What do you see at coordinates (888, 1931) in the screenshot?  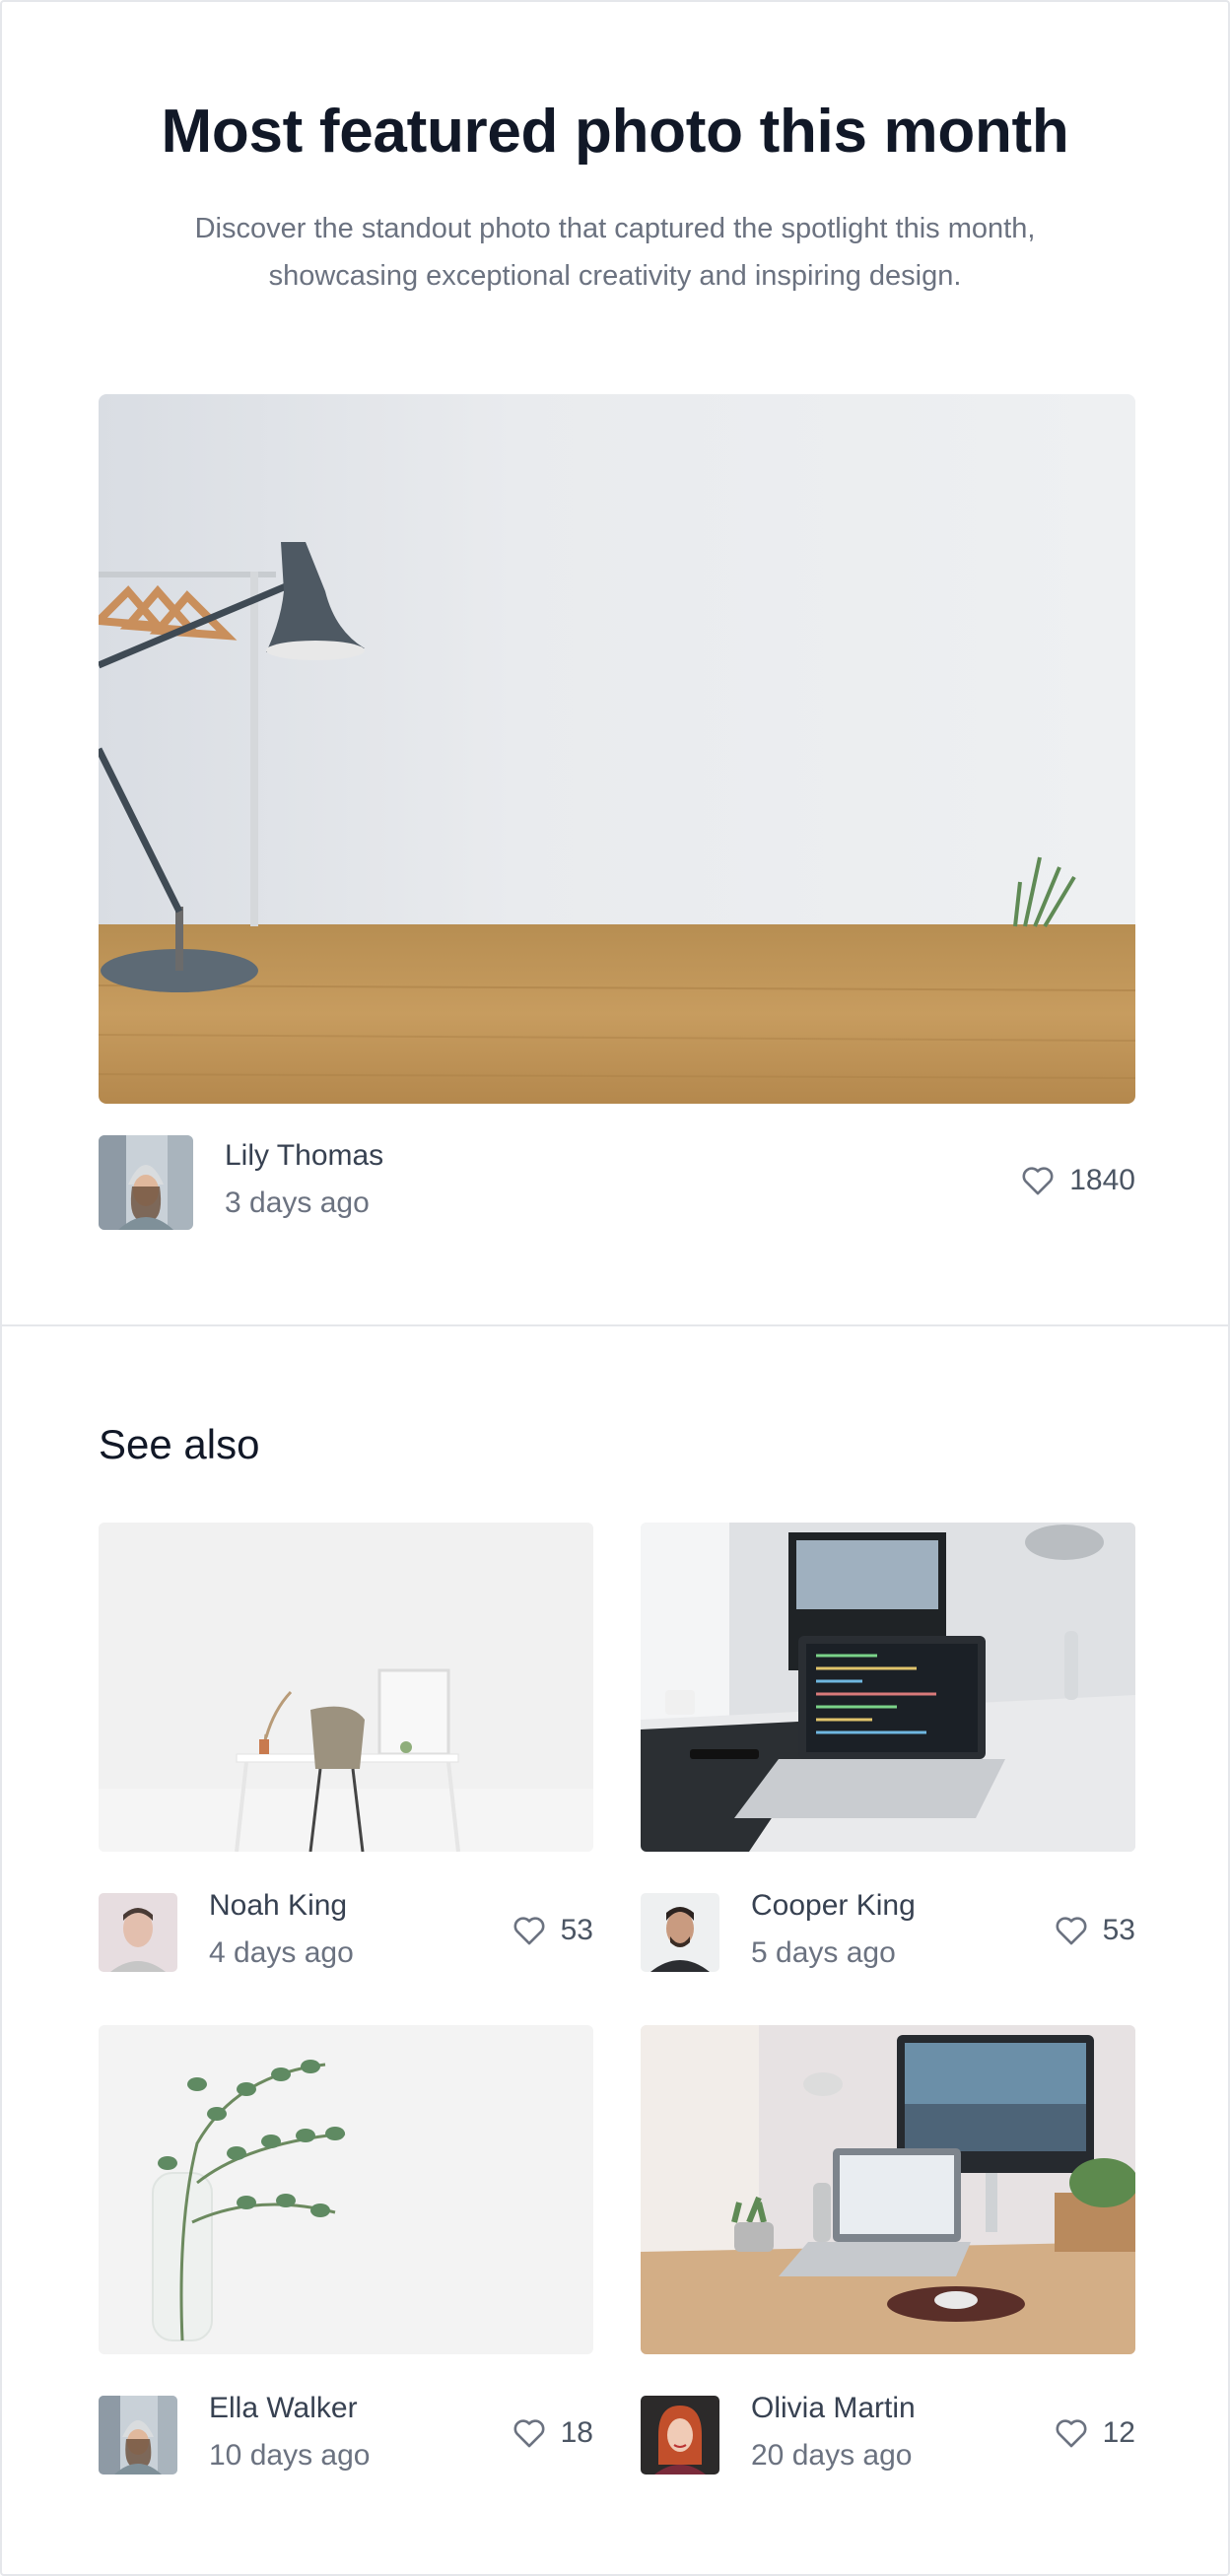 I see `author-row: Cooper King 5 days ago 53` at bounding box center [888, 1931].